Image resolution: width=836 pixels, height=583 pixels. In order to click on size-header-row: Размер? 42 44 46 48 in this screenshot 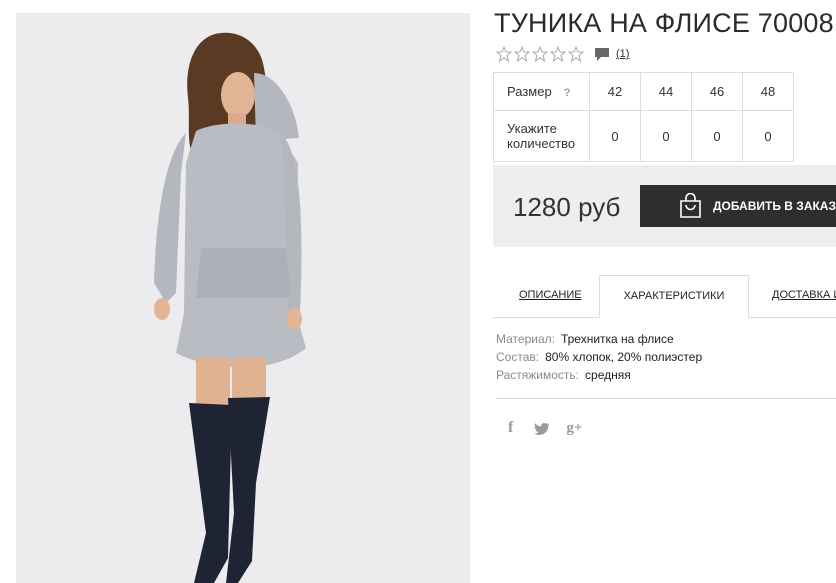, I will do `click(643, 91)`.